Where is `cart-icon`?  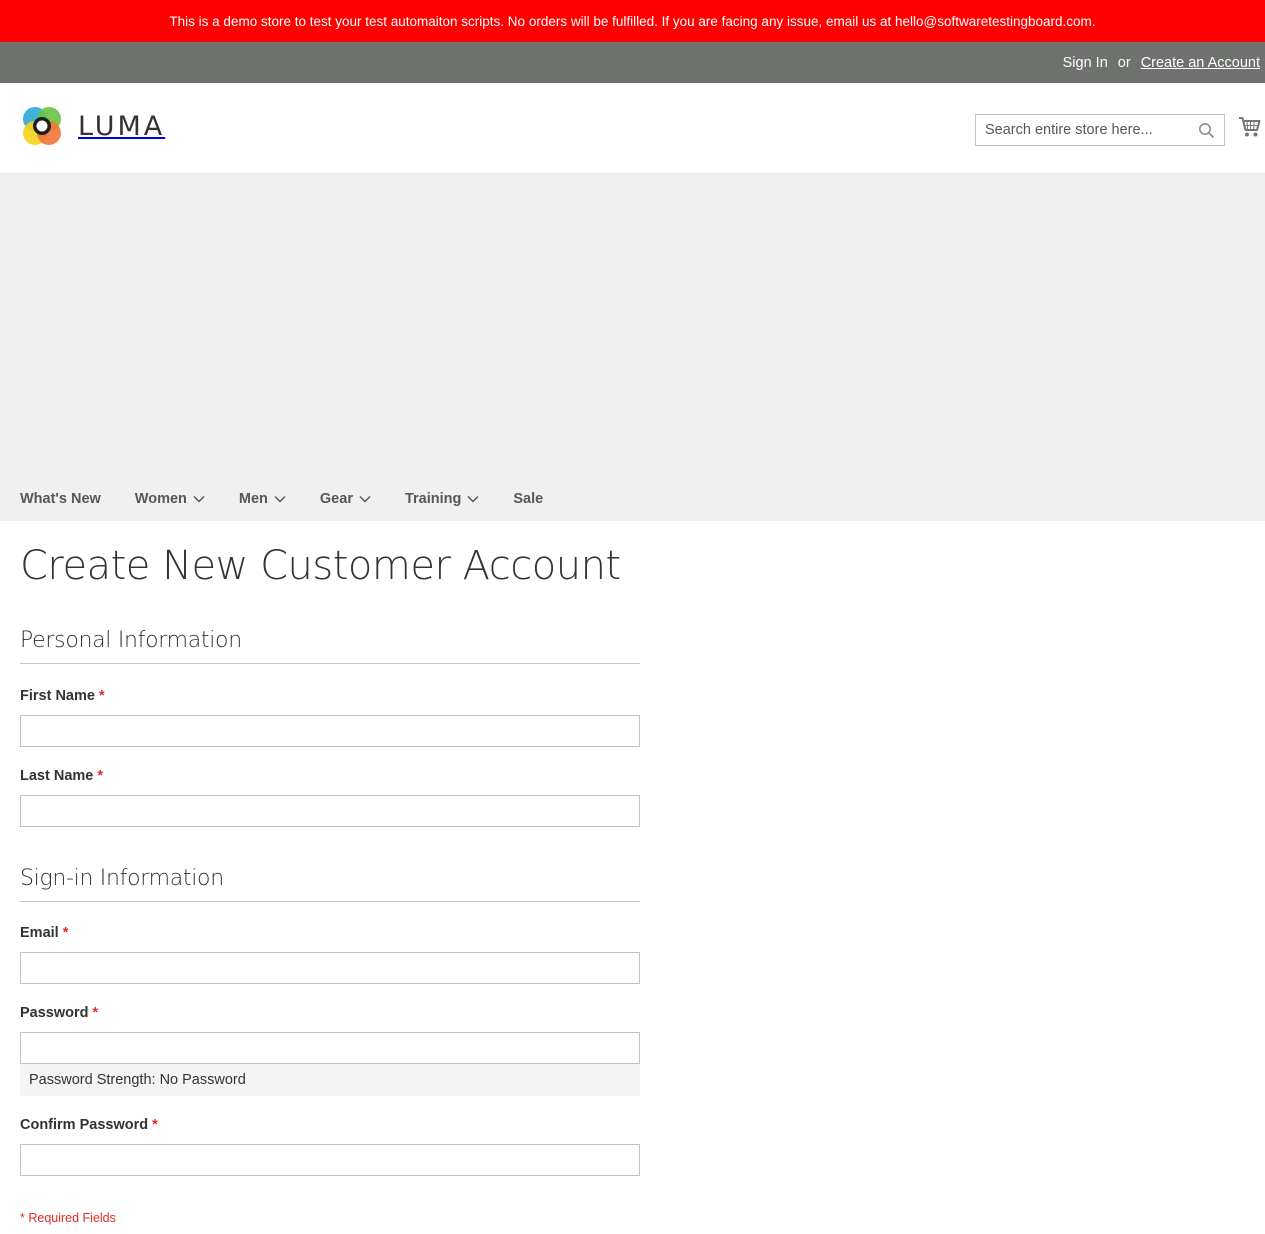 cart-icon is located at coordinates (1249, 127).